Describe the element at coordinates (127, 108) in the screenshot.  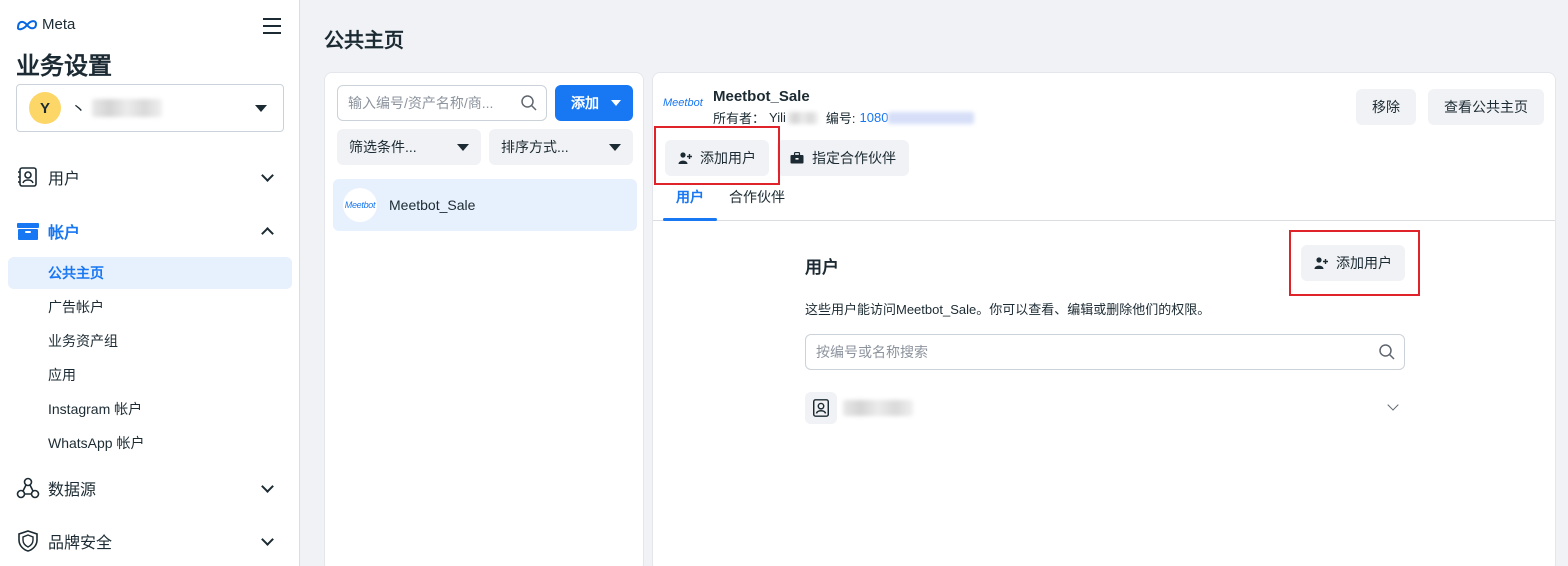
I see `redacted-account-name` at that location.